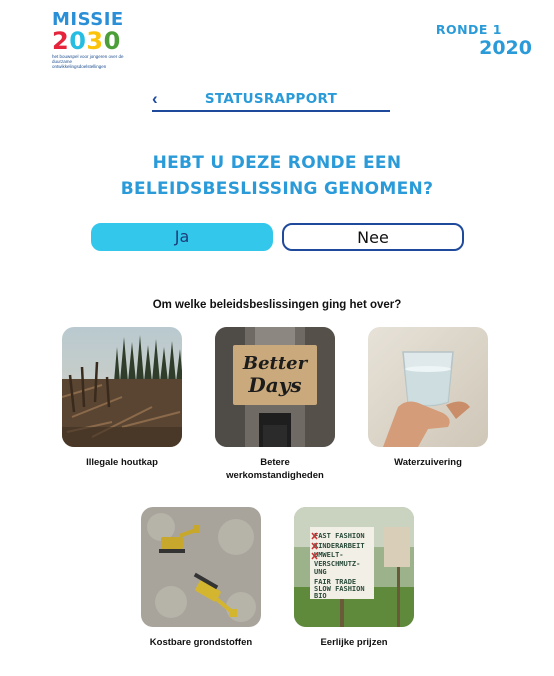 This screenshot has width=554, height=676. I want to click on sign-text: Days, so click(274, 385).